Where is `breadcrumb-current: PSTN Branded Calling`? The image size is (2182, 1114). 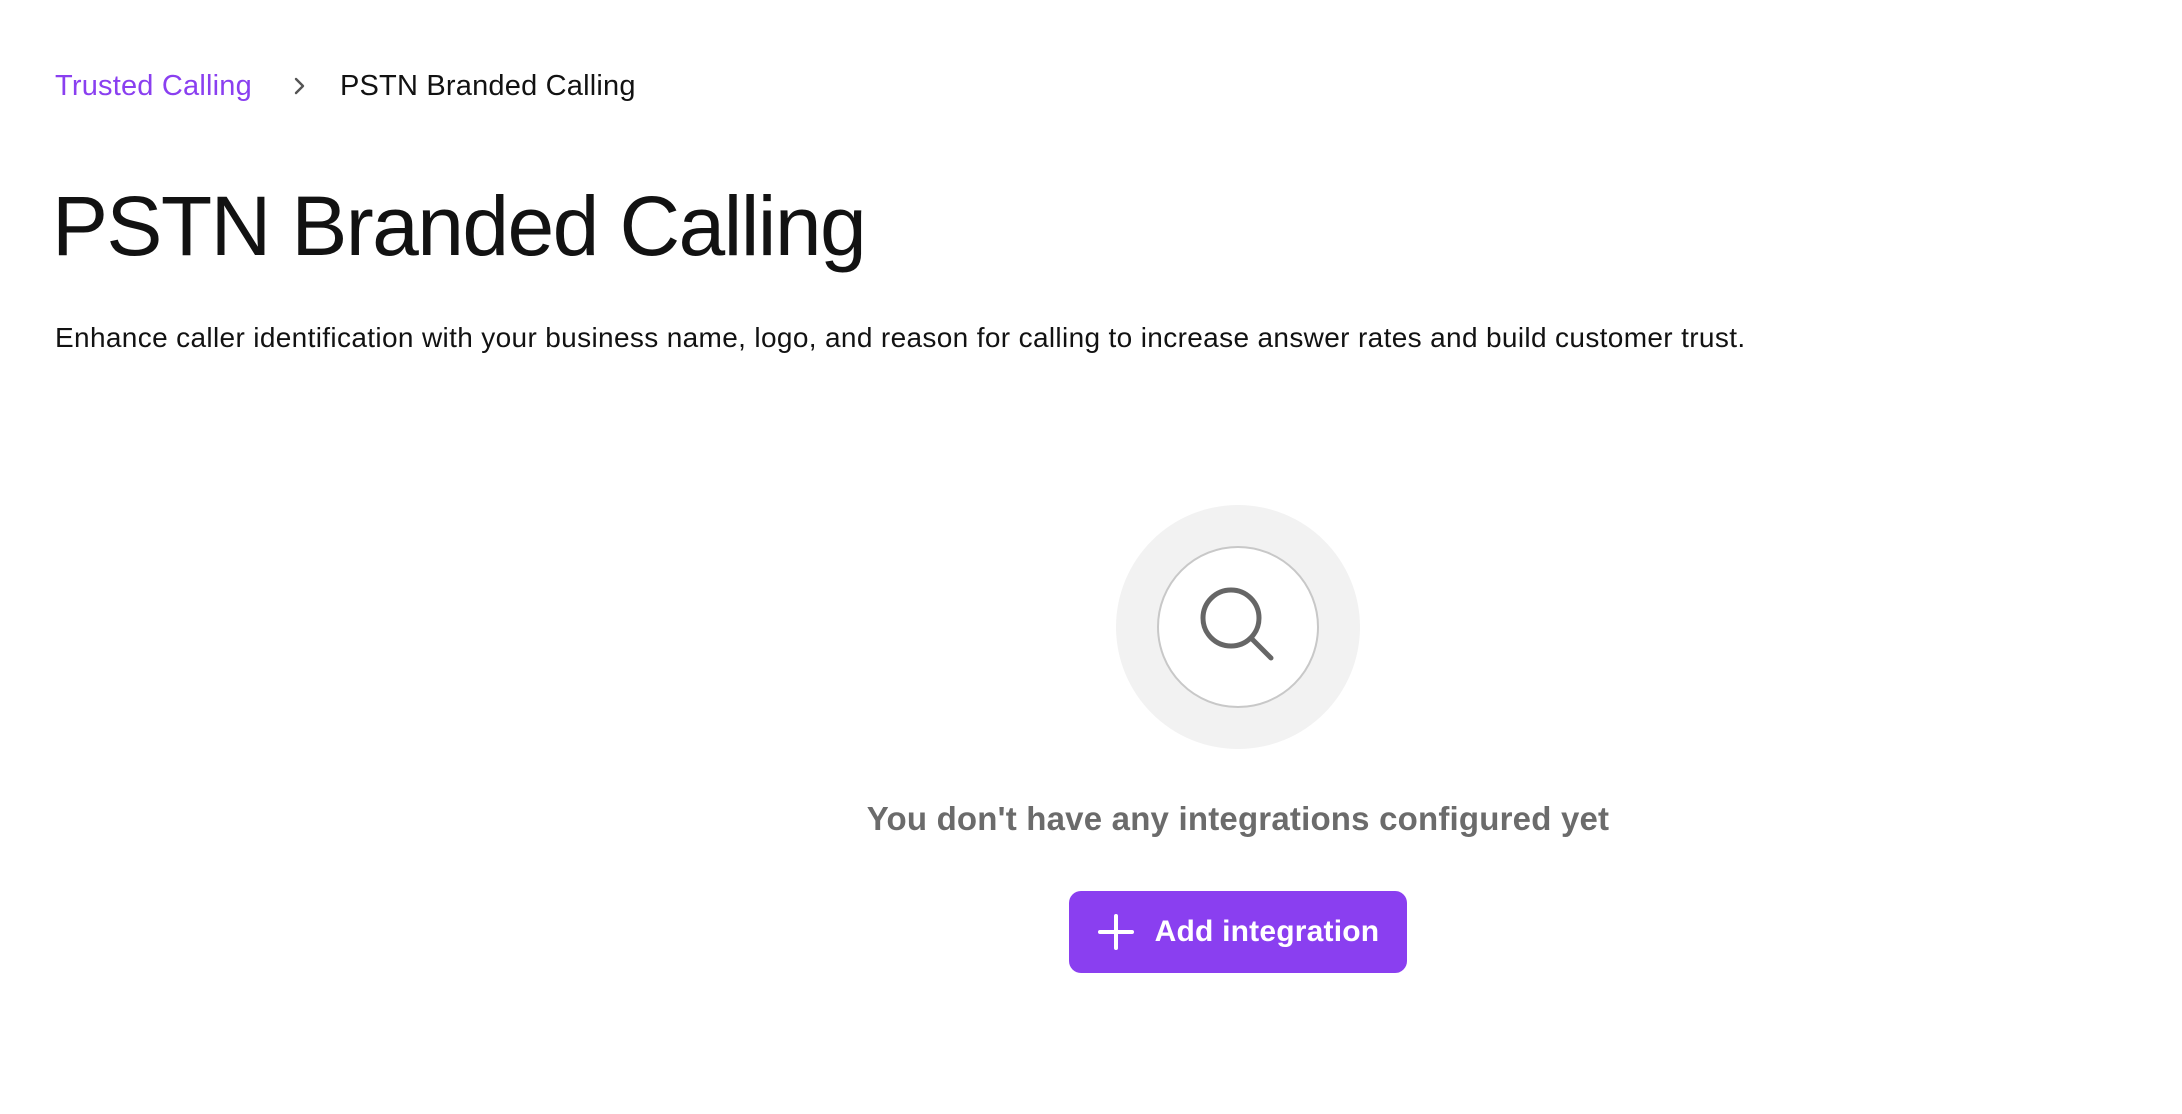 breadcrumb-current: PSTN Branded Calling is located at coordinates (487, 85).